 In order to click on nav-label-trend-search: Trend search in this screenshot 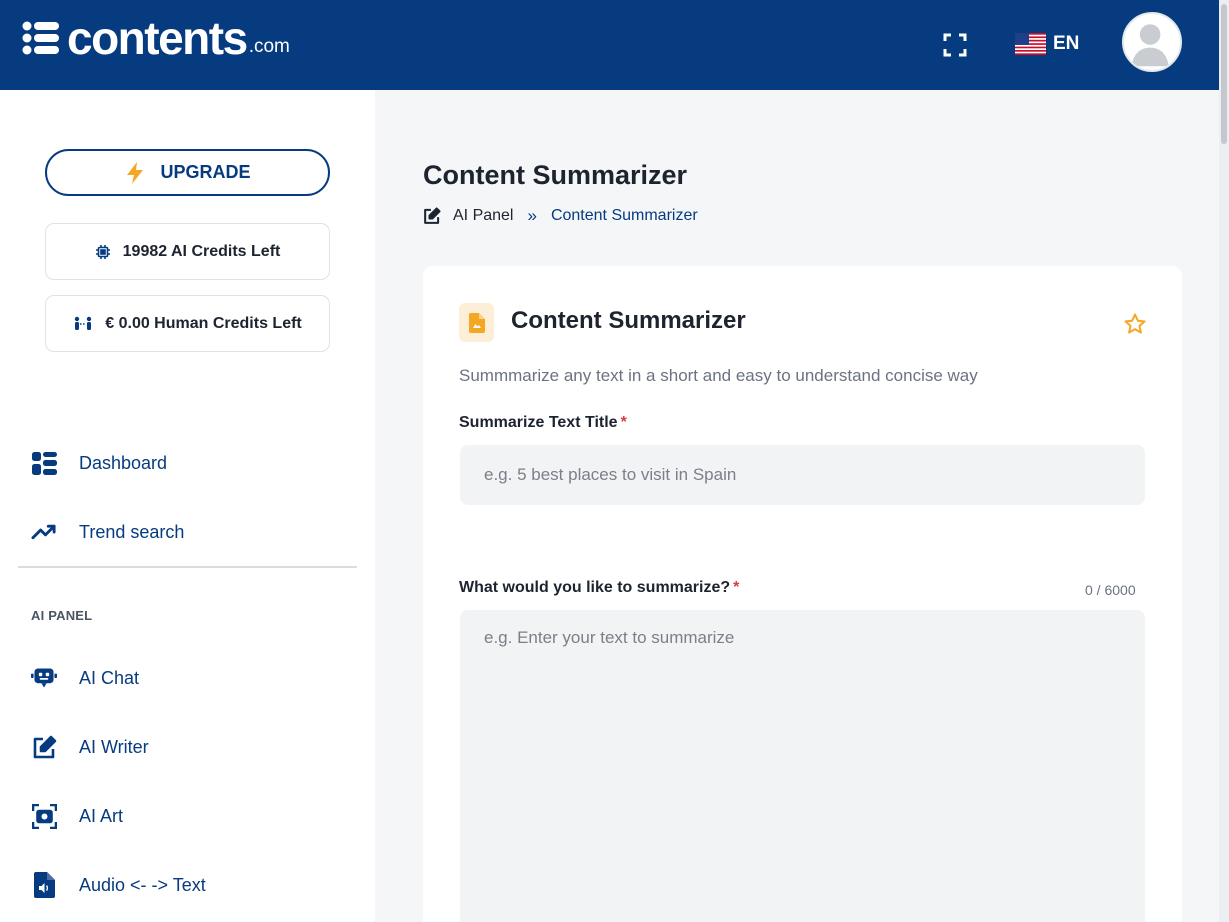, I will do `click(132, 531)`.